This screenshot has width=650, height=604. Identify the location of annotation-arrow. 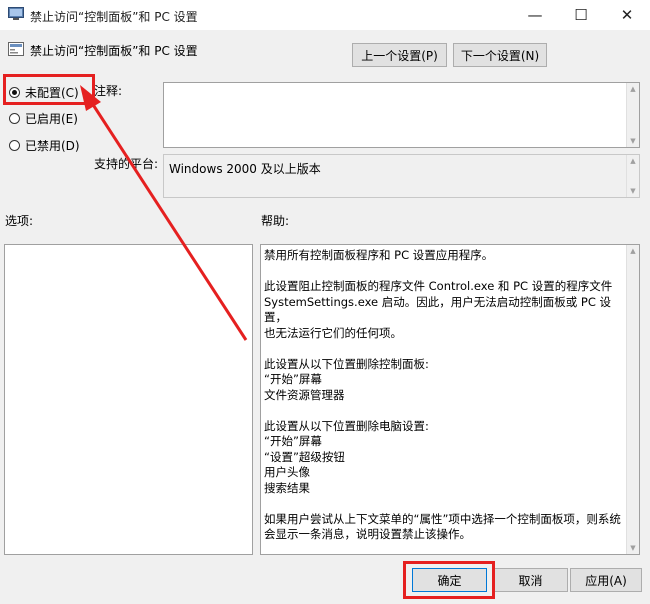
(164, 213).